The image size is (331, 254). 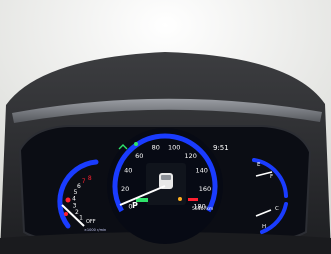 What do you see at coordinates (202, 209) in the screenshot?
I see `odometer-readout: 56467km` at bounding box center [202, 209].